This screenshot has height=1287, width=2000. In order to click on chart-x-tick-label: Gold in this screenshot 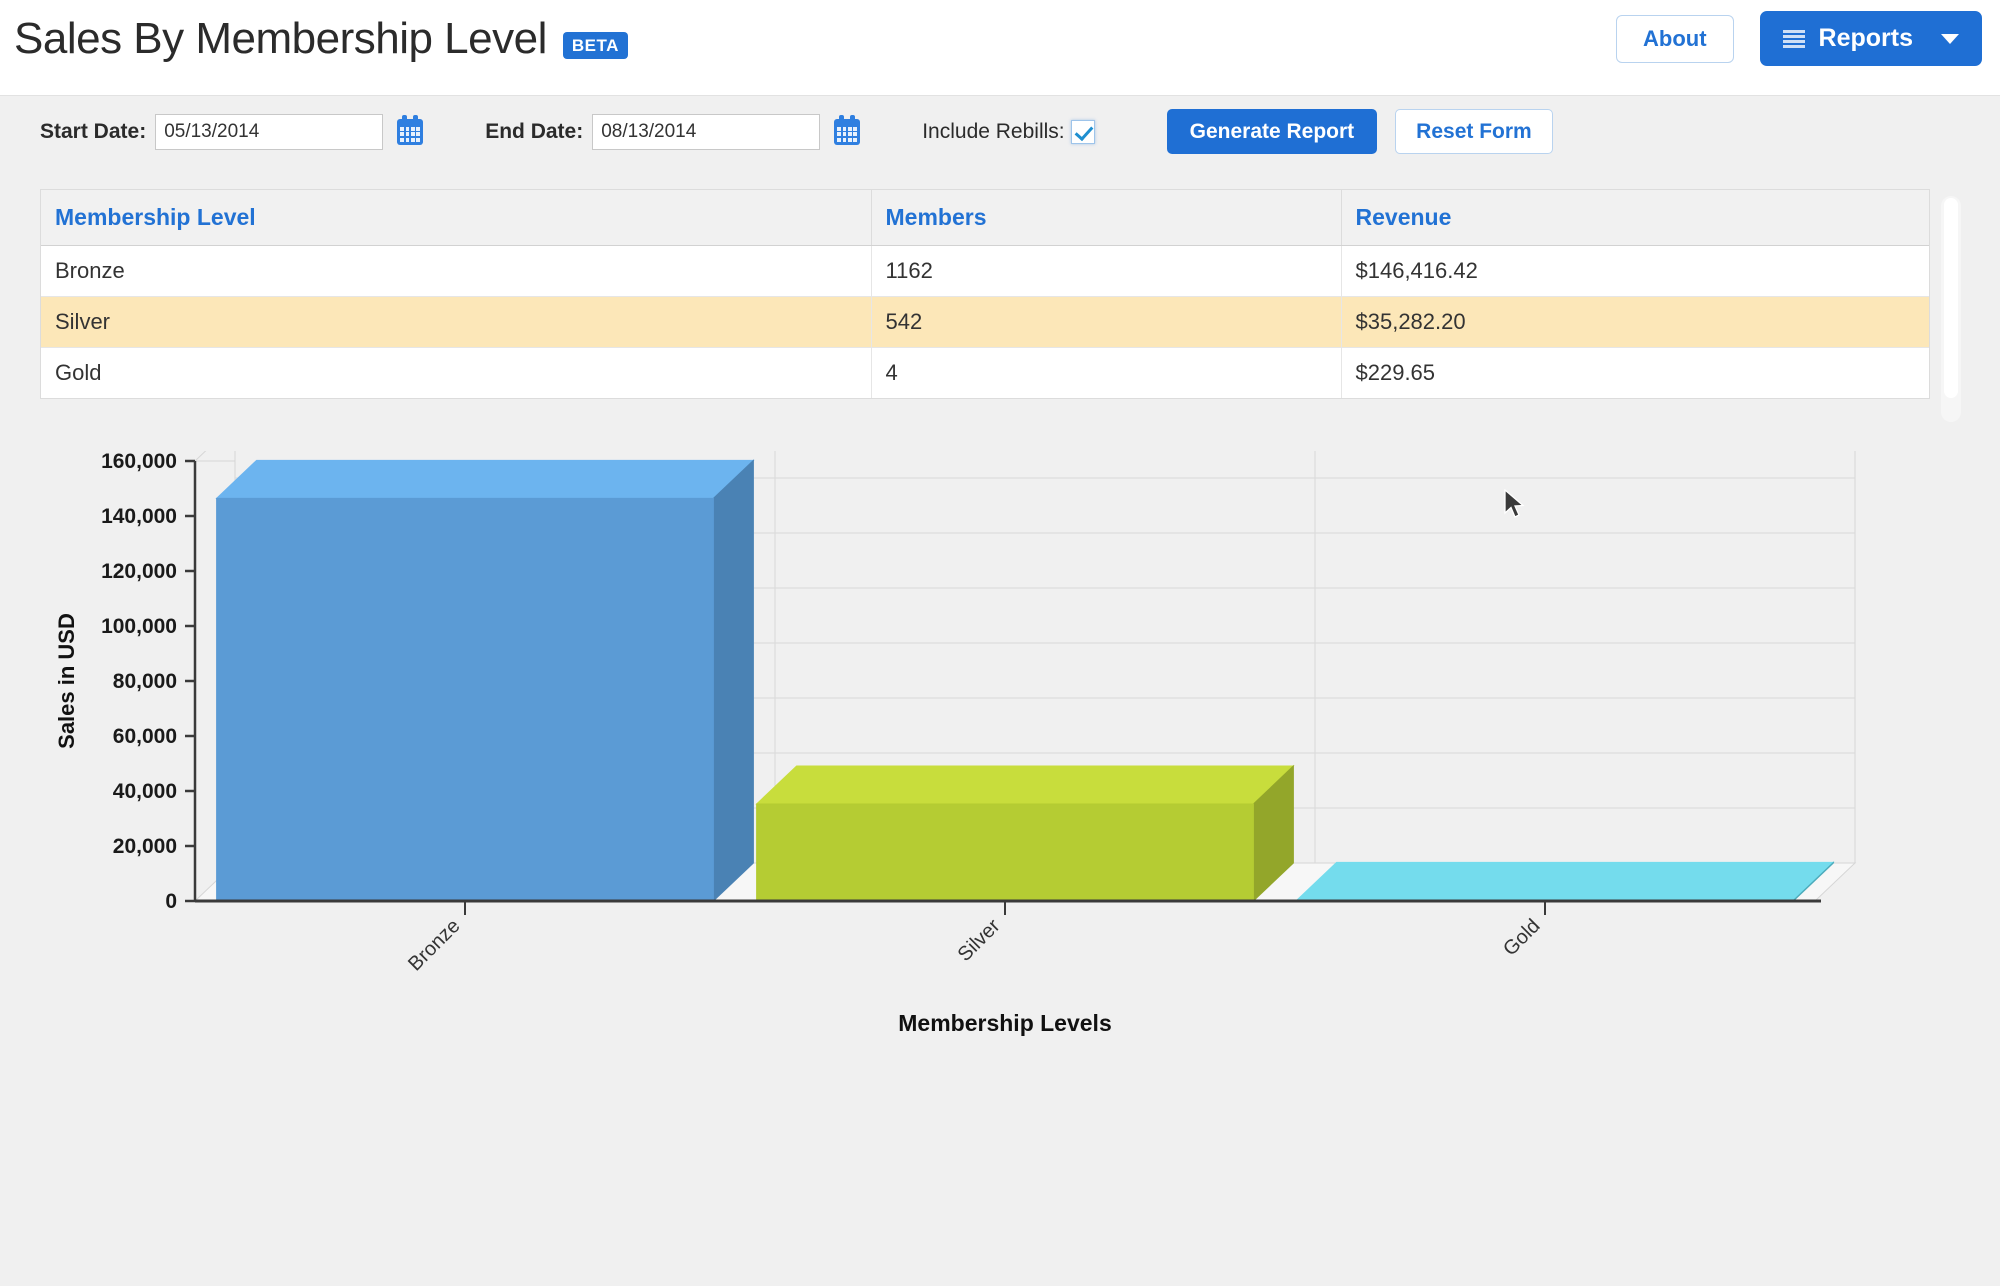, I will do `click(1521, 937)`.